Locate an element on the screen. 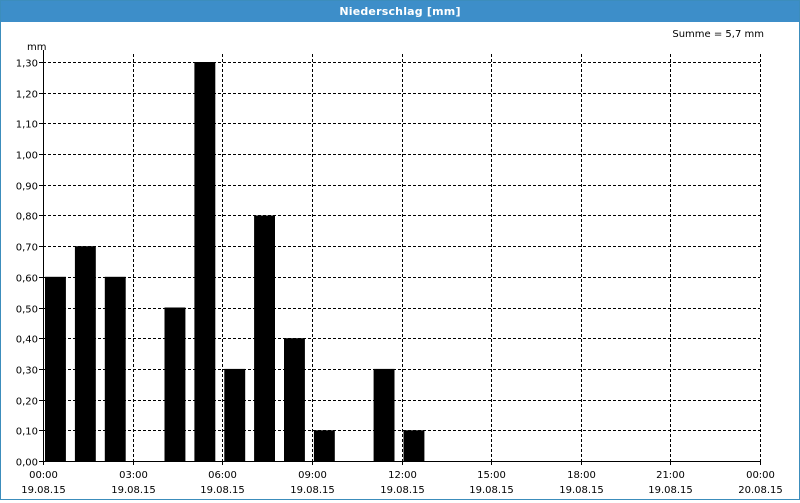 The width and height of the screenshot is (800, 503). y-tick-label: 0,40 is located at coordinates (27, 340).